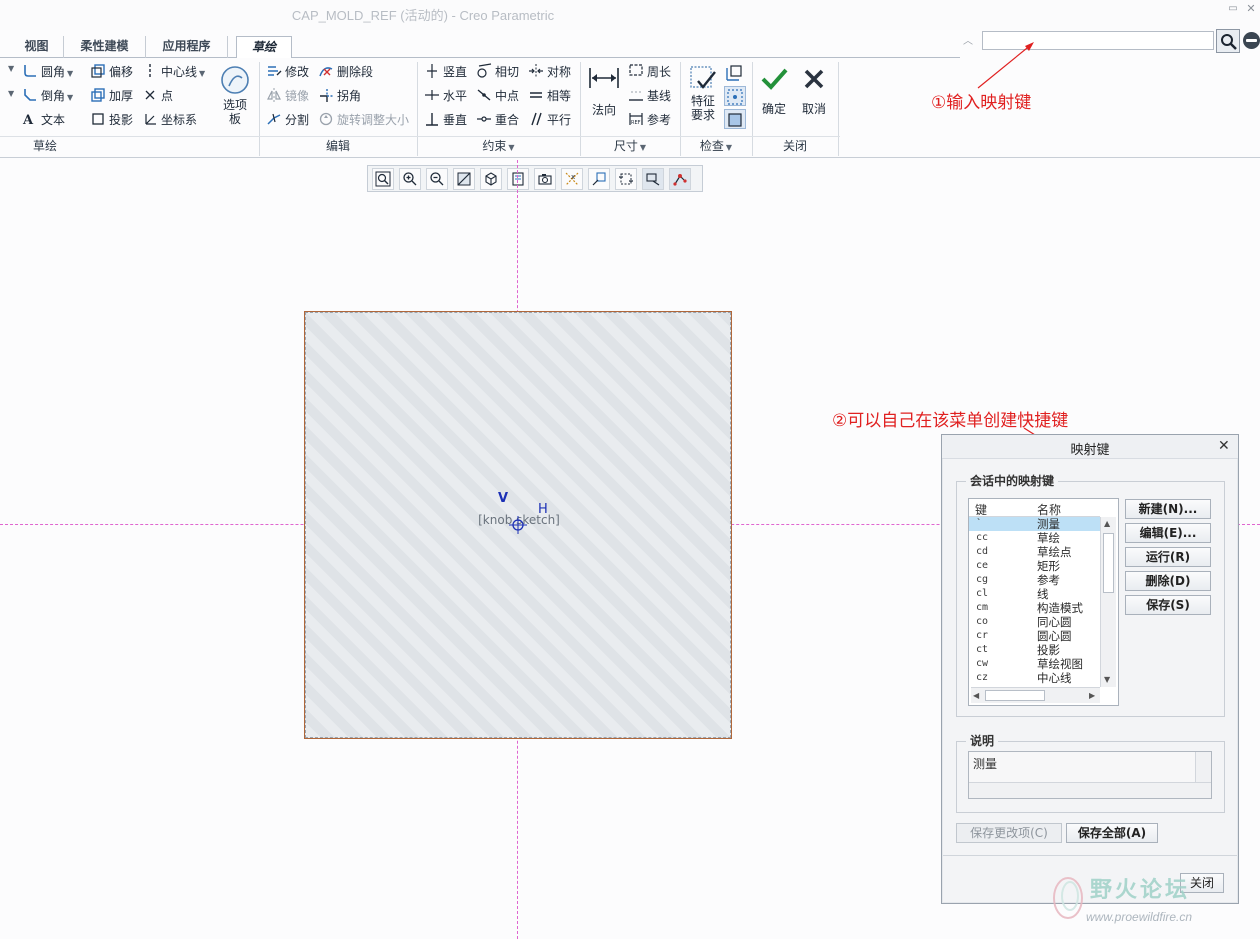  What do you see at coordinates (1034, 552) in the screenshot?
I see `list-item: cd 草绘点` at bounding box center [1034, 552].